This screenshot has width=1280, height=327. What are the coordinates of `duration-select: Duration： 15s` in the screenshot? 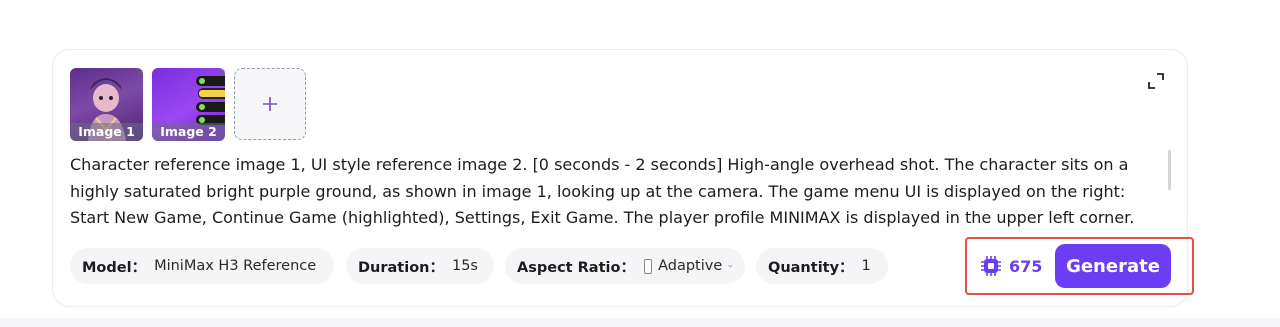 It's located at (420, 266).